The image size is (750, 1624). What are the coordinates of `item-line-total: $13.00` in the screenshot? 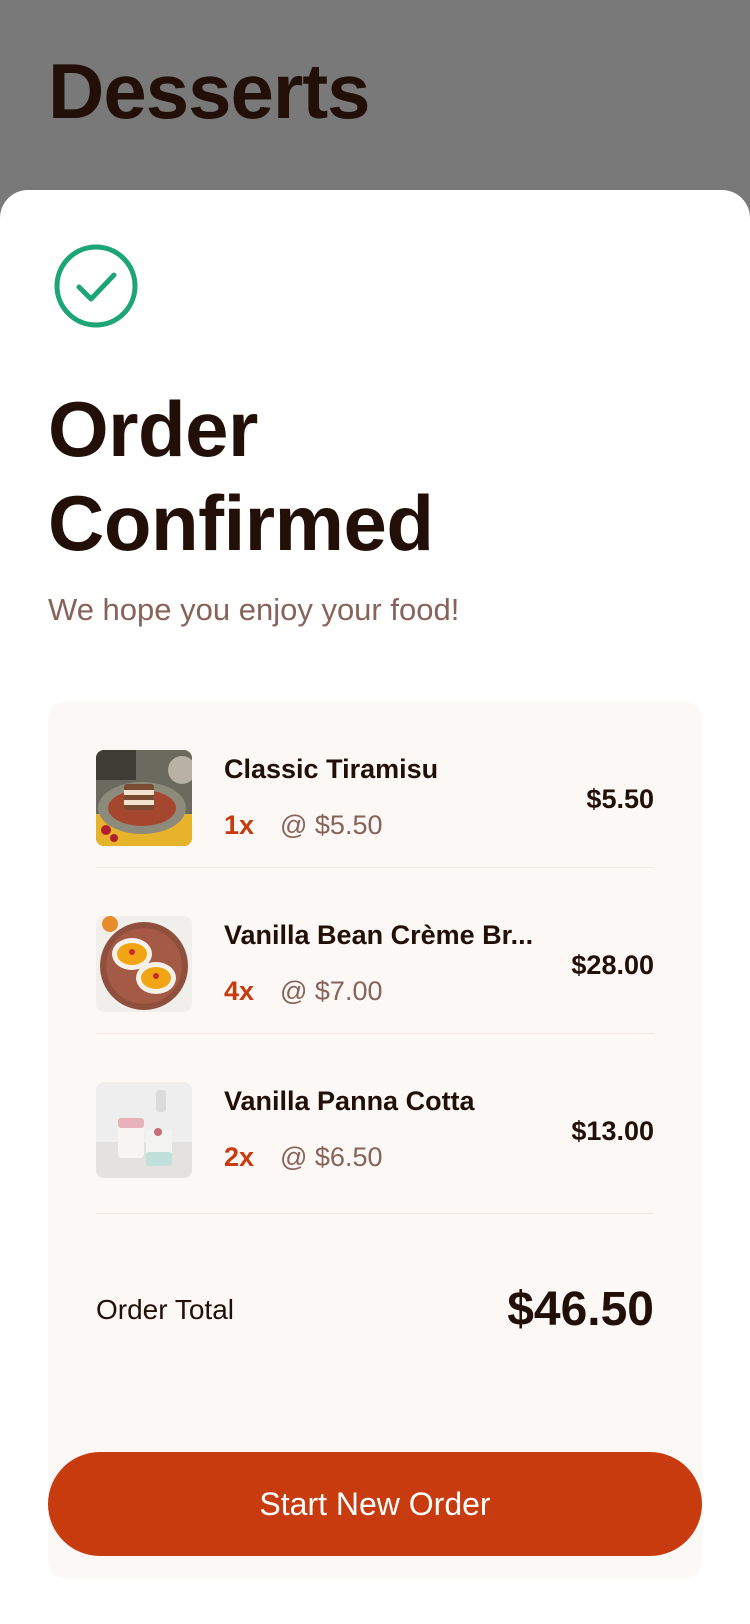 It's located at (612, 1131).